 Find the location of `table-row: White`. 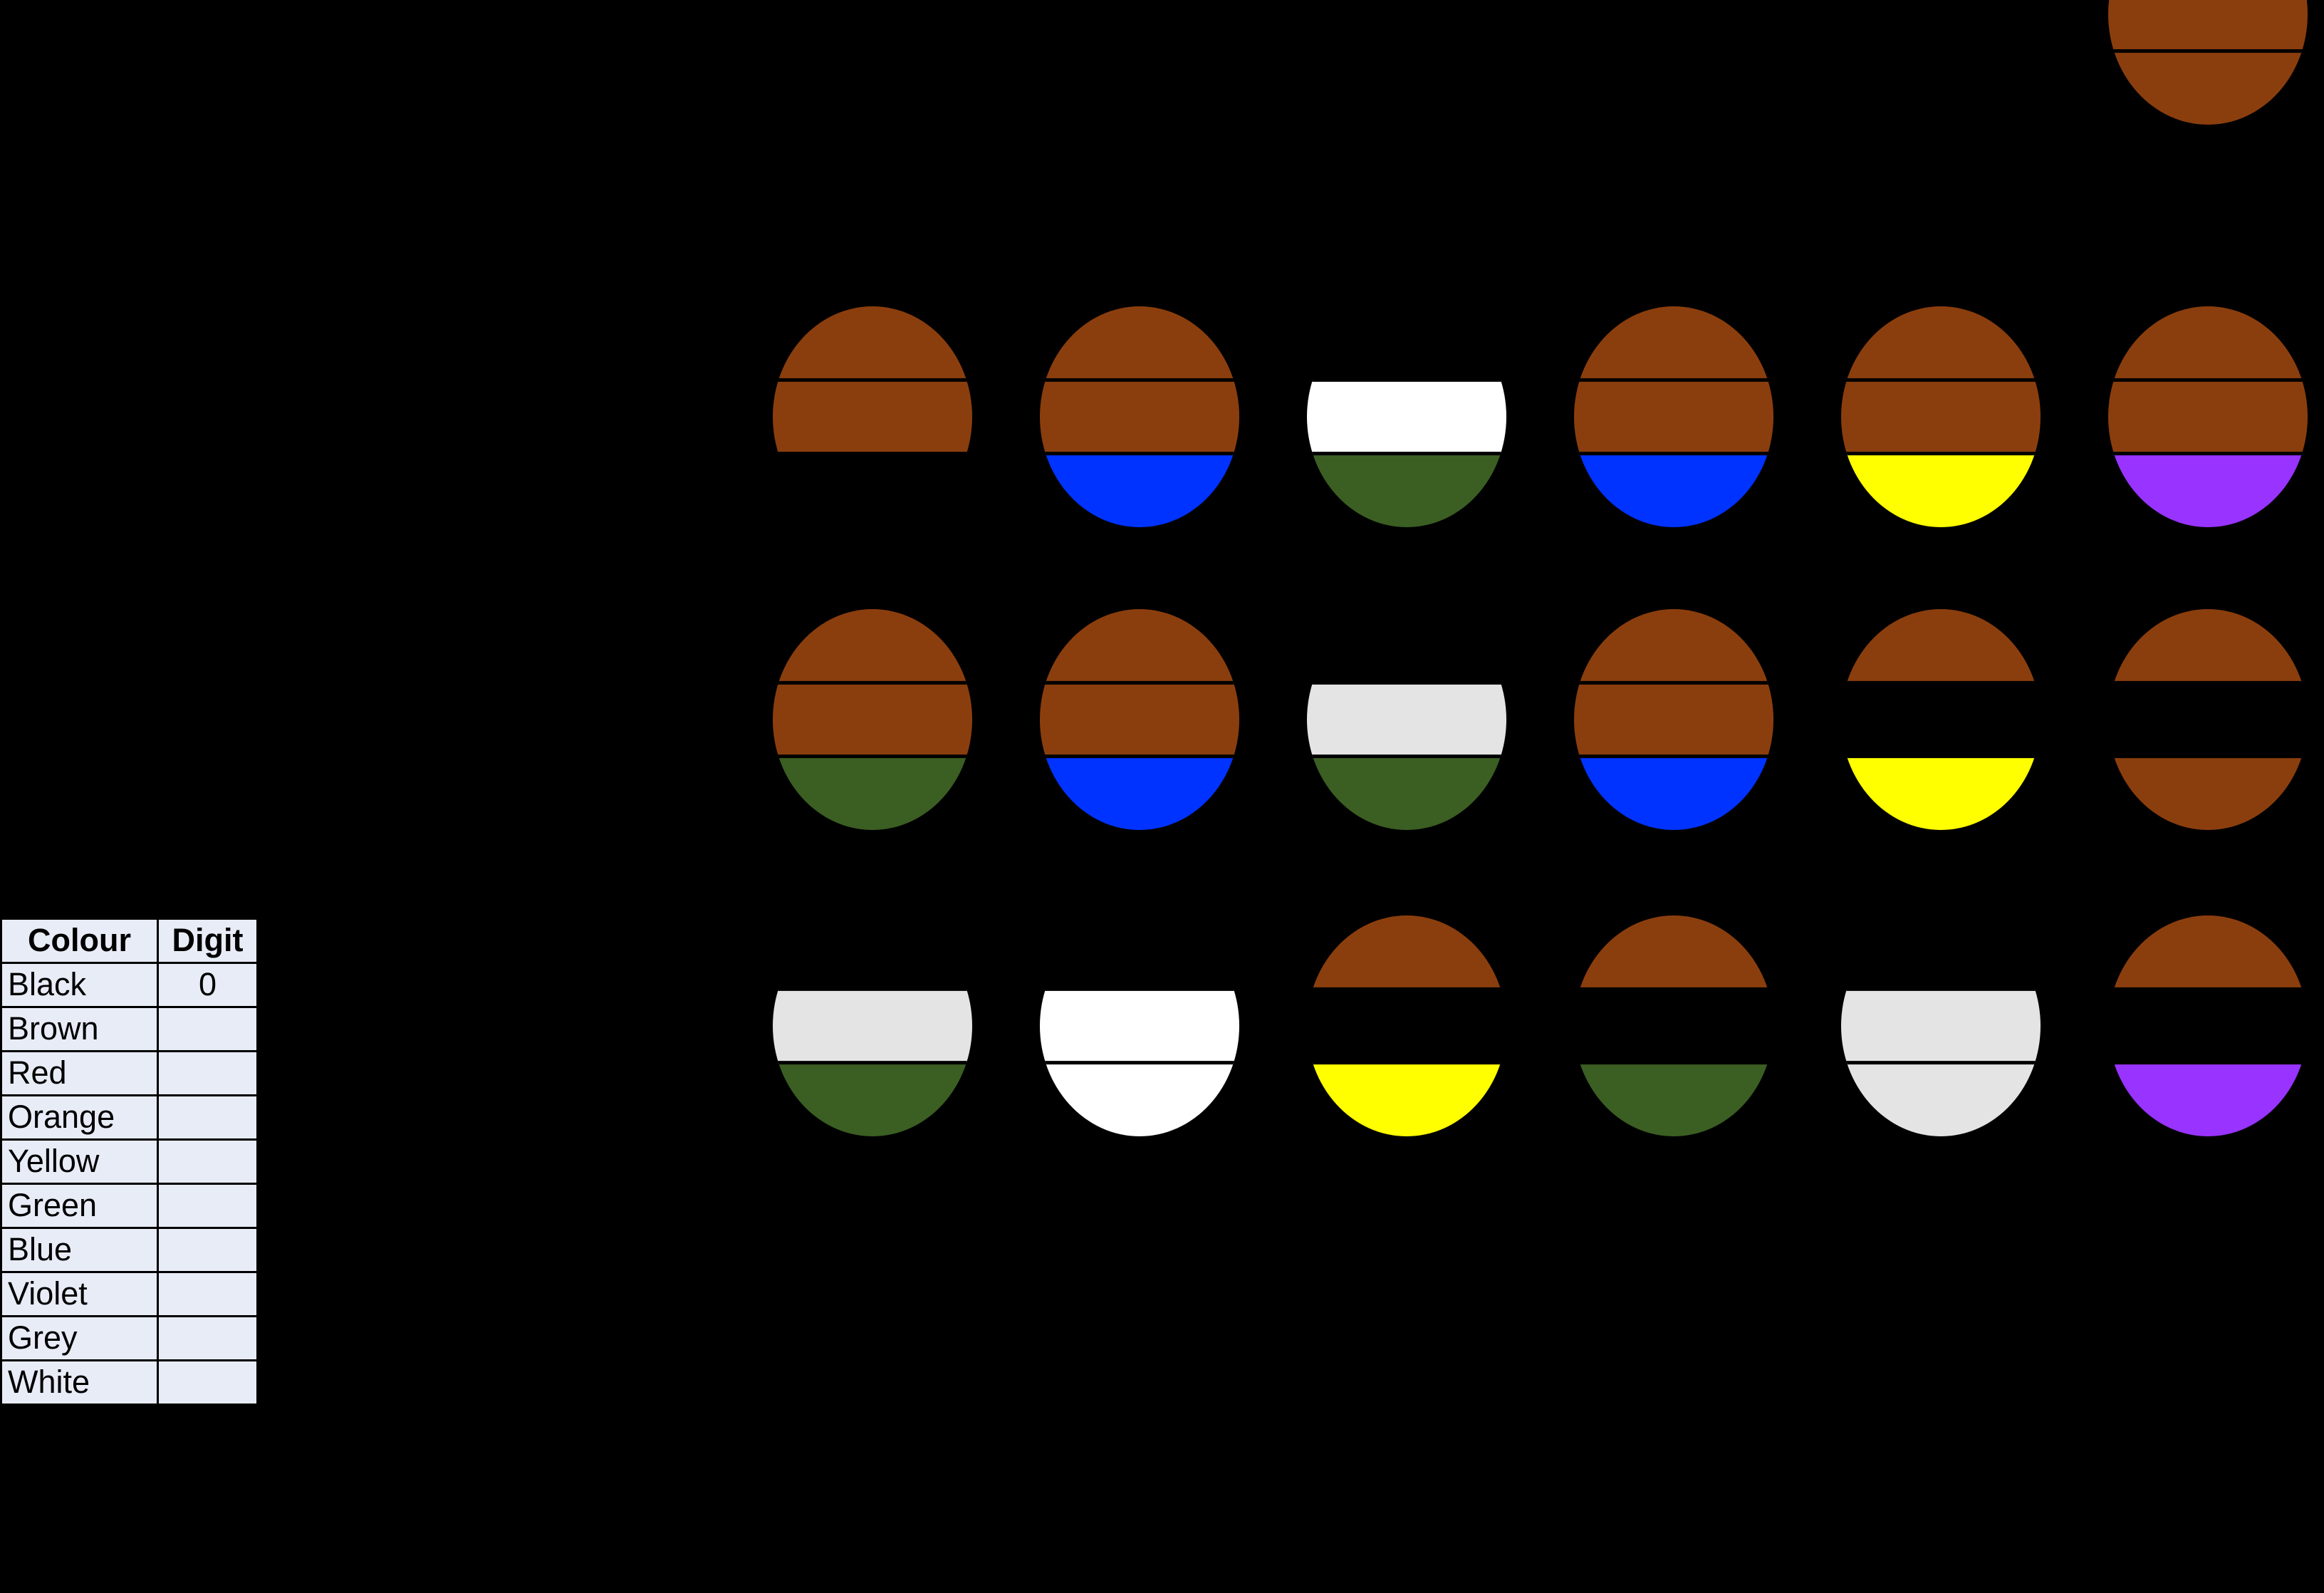

table-row: White is located at coordinates (129, 1382).